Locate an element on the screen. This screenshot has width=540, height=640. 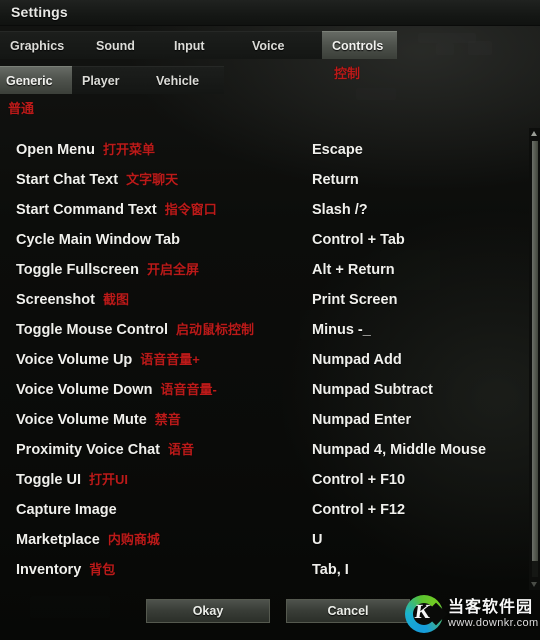
tab-label: Sound is located at coordinates (115, 46).